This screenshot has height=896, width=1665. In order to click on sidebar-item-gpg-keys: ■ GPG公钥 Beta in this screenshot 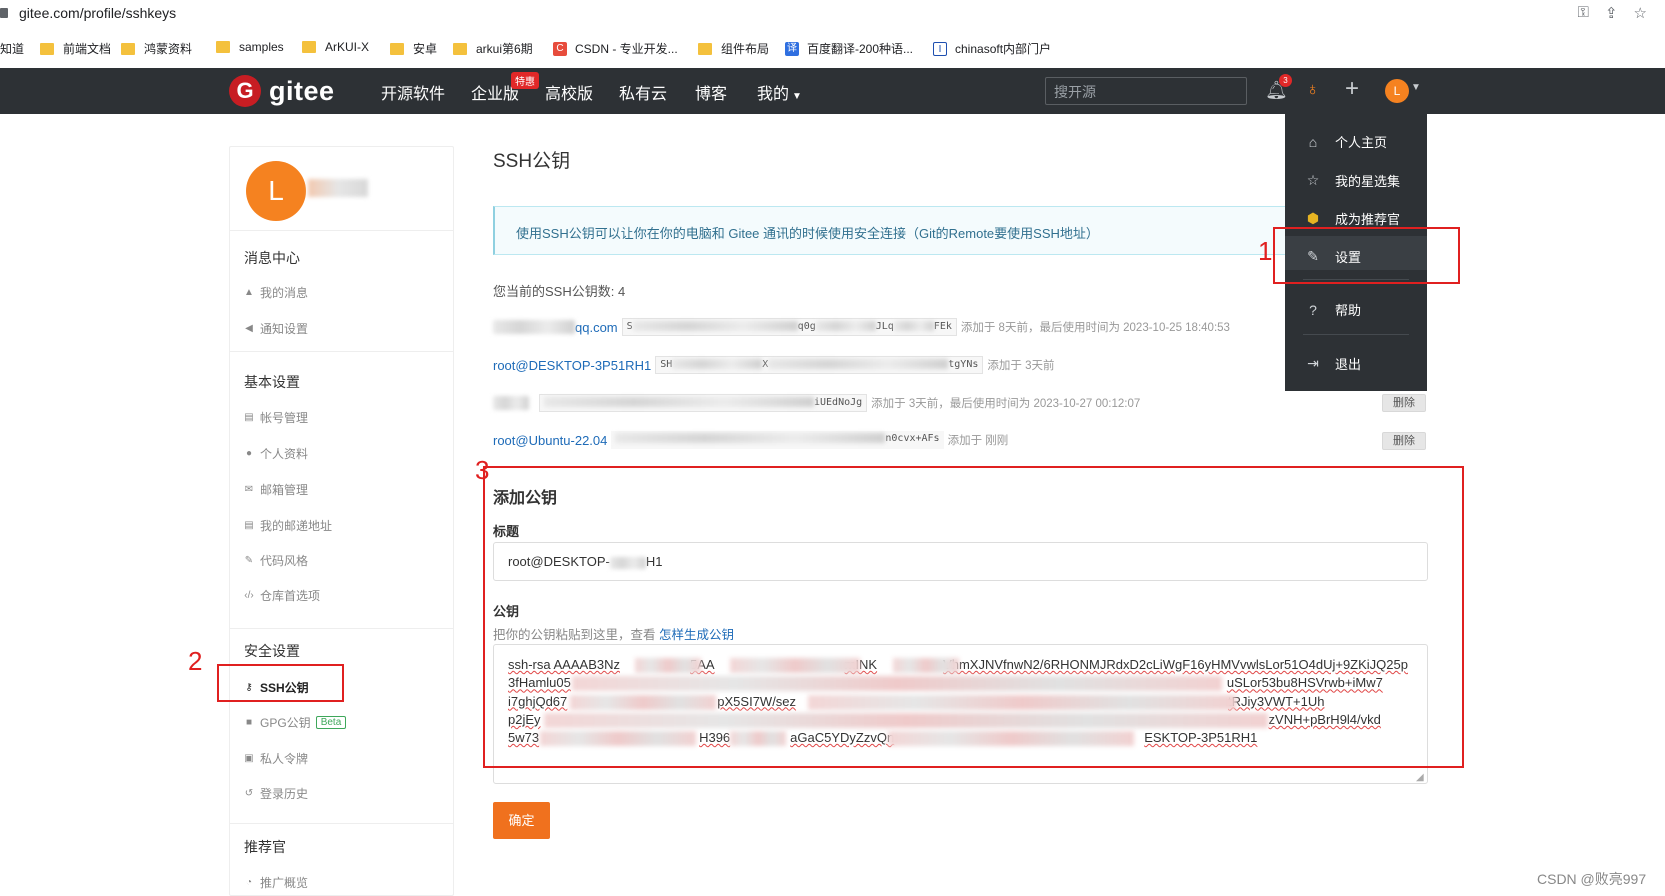, I will do `click(295, 722)`.